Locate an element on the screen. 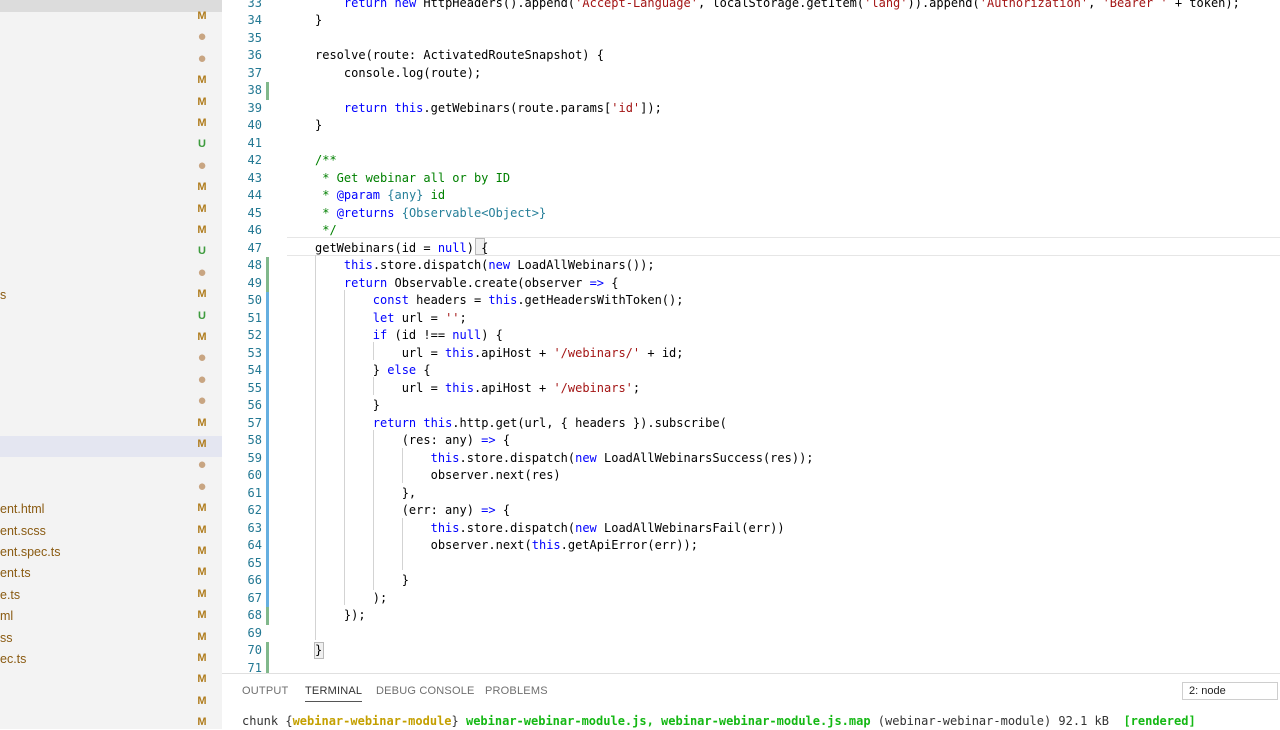 The image size is (1280, 730). line-number: 54 is located at coordinates (254, 370).